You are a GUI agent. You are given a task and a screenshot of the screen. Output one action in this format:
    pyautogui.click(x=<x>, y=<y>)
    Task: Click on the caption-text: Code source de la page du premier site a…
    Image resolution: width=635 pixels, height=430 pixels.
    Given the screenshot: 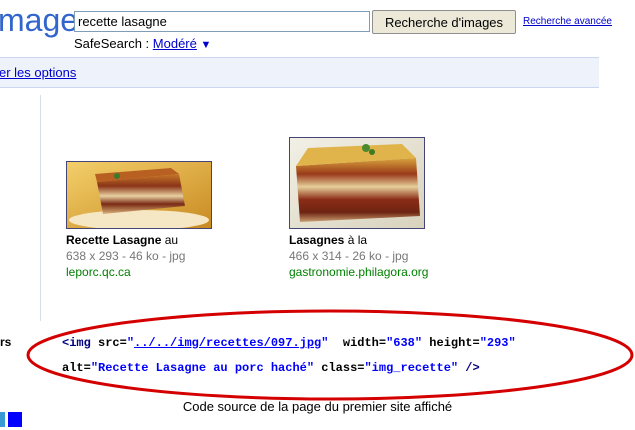 What is the action you would take?
    pyautogui.click(x=317, y=406)
    